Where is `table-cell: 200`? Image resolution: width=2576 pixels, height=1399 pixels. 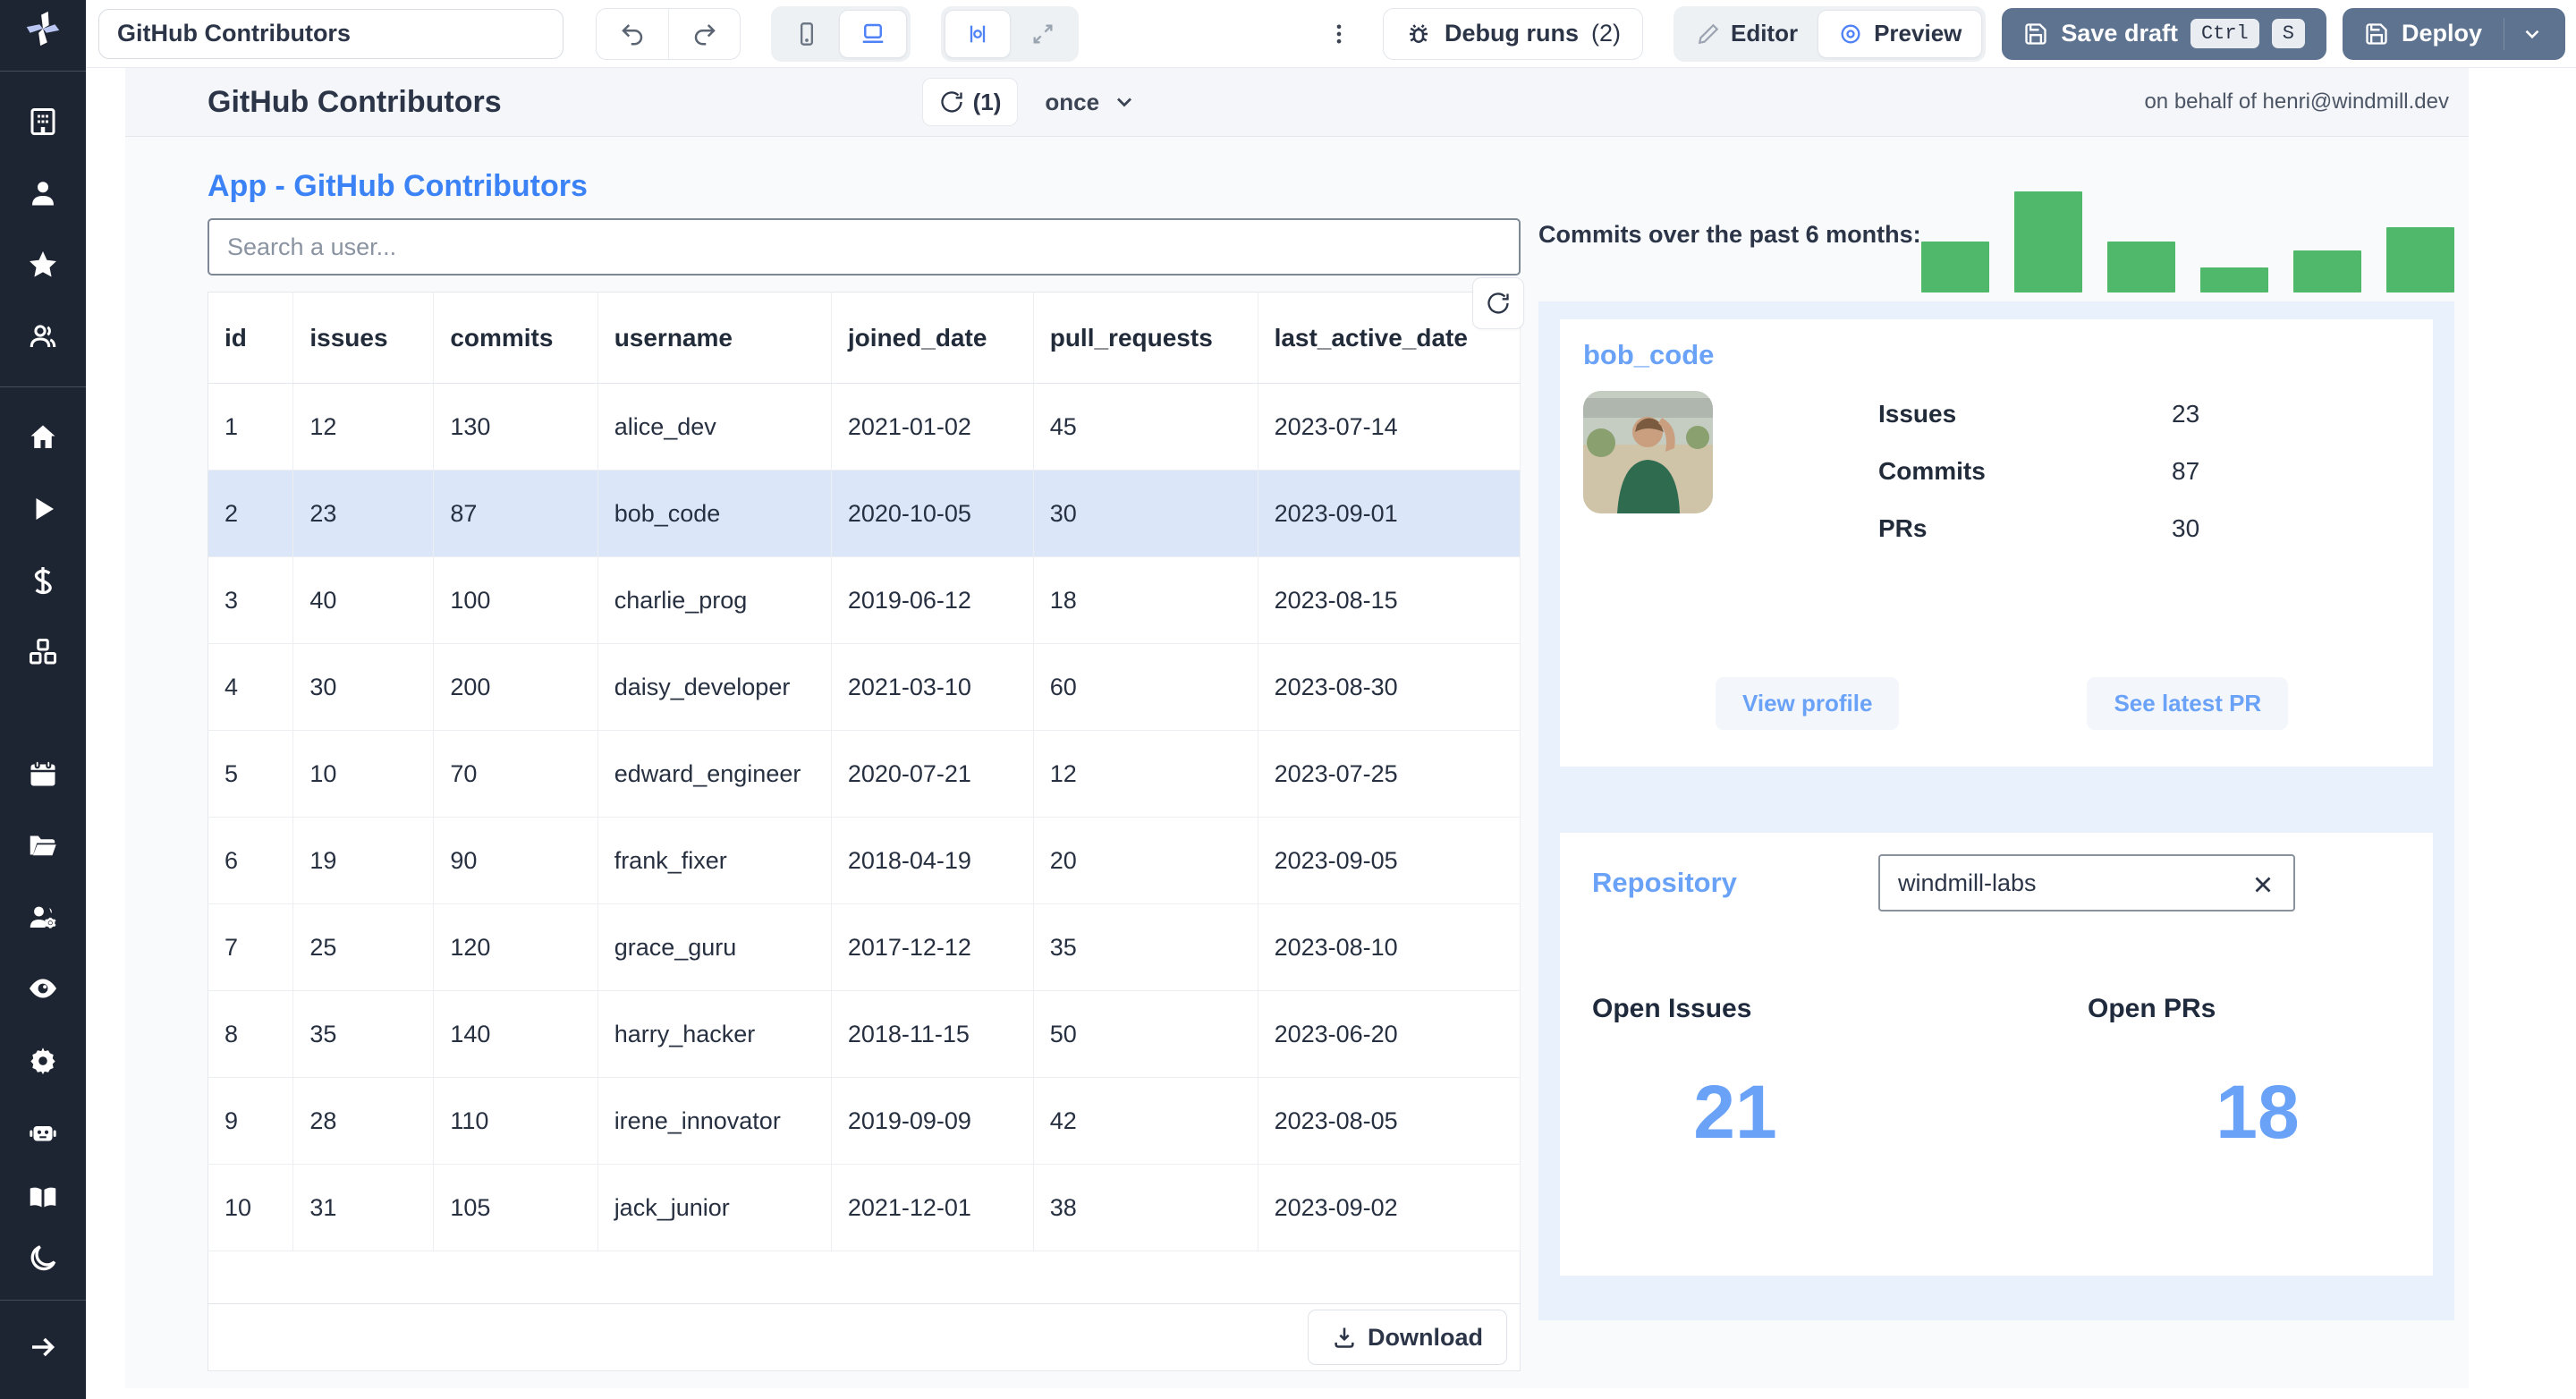 table-cell: 200 is located at coordinates (515, 687).